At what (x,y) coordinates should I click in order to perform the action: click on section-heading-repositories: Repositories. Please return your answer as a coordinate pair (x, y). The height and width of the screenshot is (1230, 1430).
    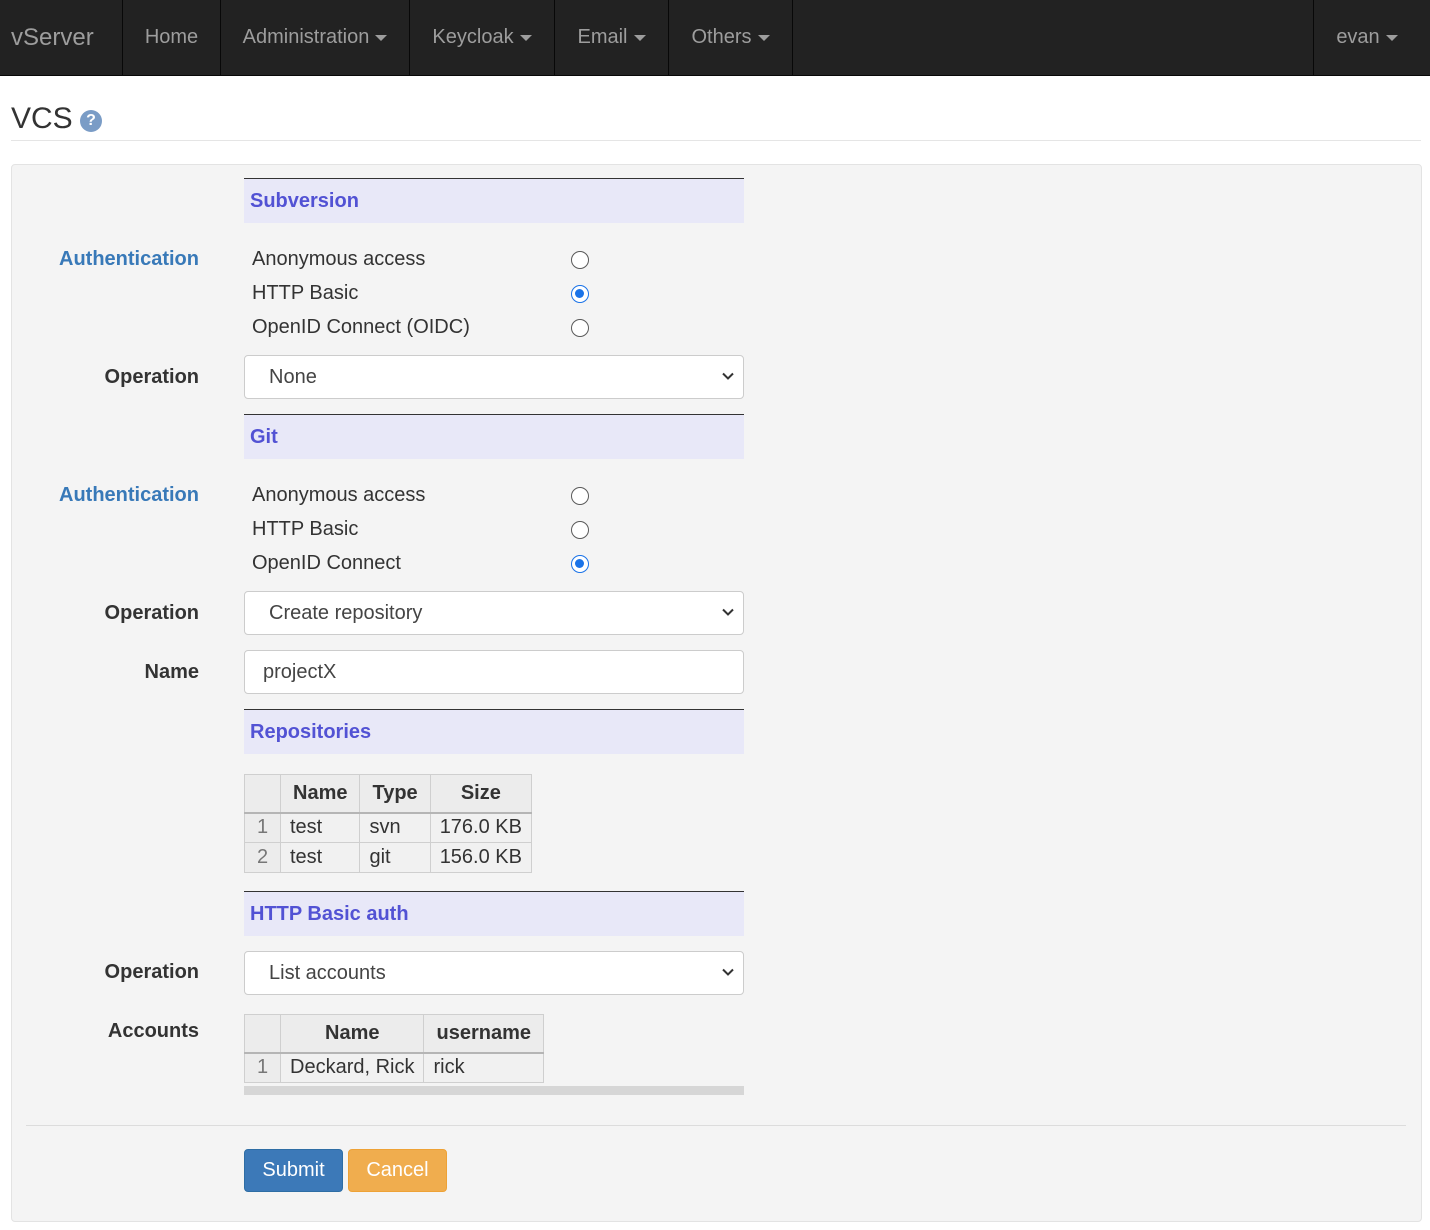
    Looking at the image, I should click on (494, 731).